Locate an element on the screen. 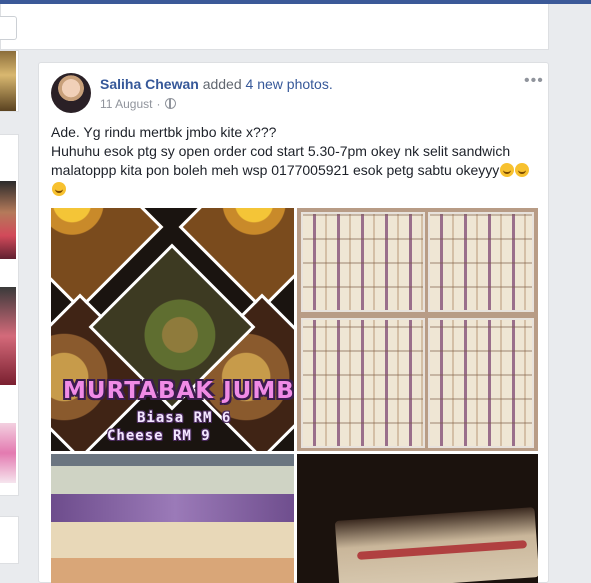  post-text-line: Ade. Yg rindu mertbk jmbo kite x??? is located at coordinates (164, 132).